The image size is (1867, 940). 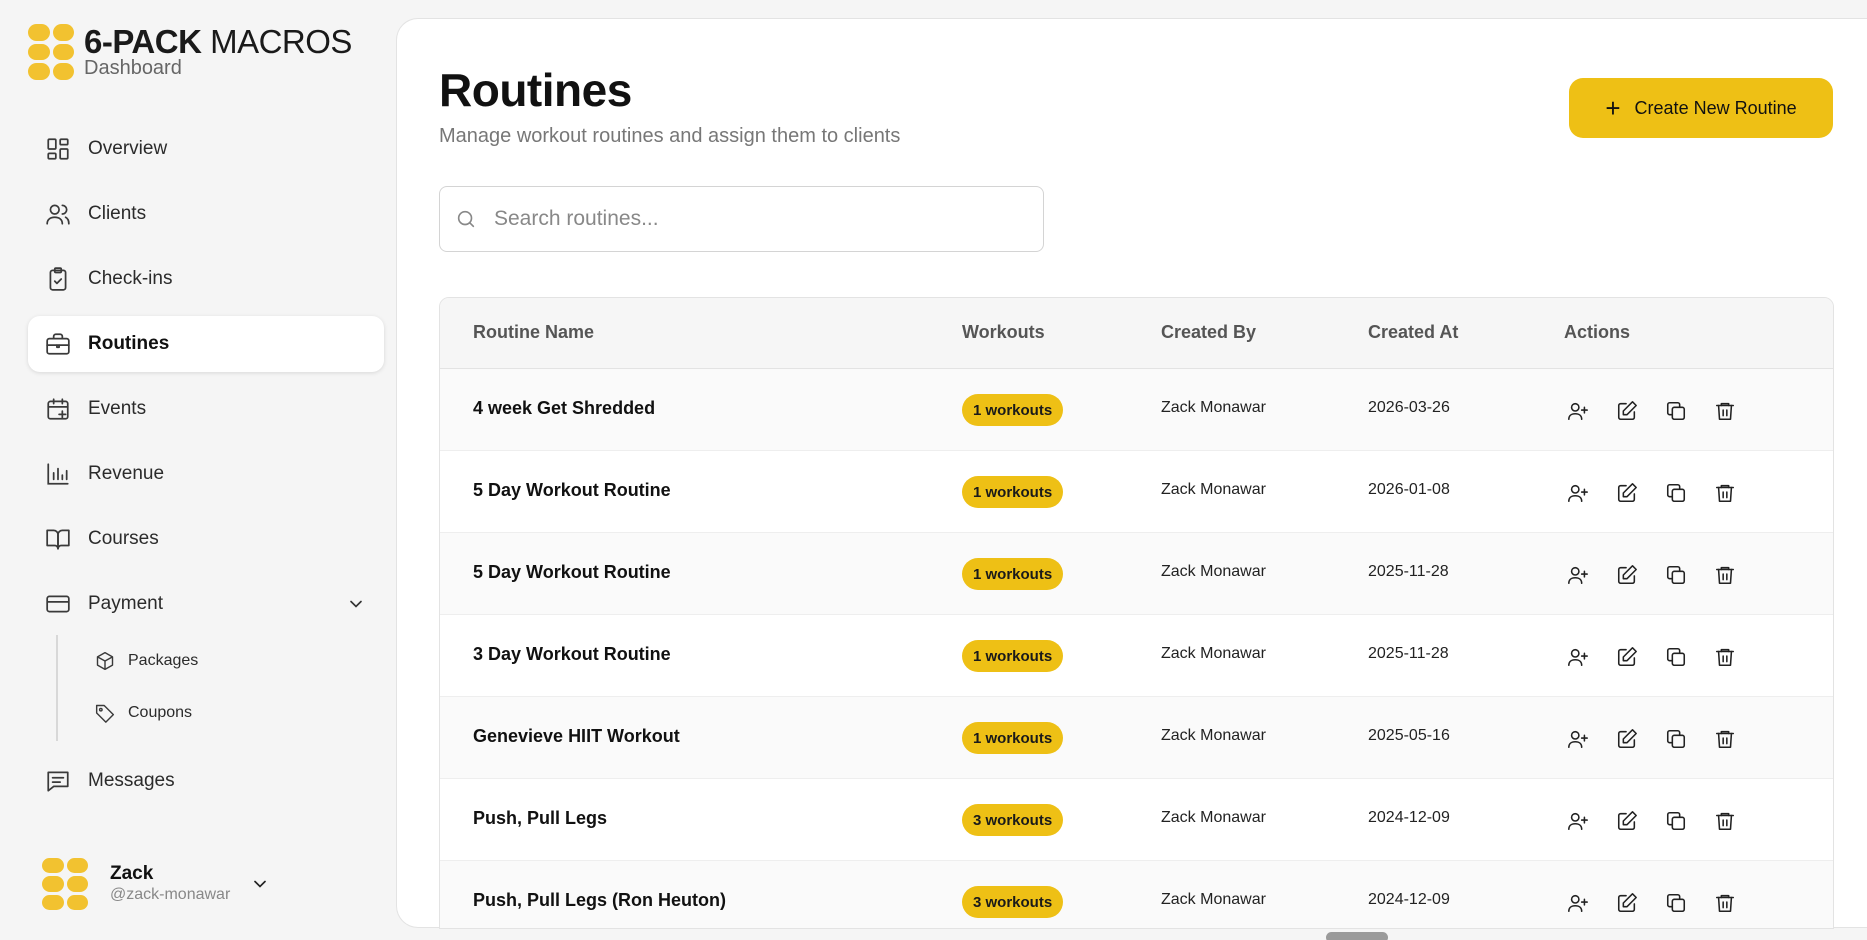 What do you see at coordinates (206, 279) in the screenshot?
I see `sidebar-item-checkins: Check-ins` at bounding box center [206, 279].